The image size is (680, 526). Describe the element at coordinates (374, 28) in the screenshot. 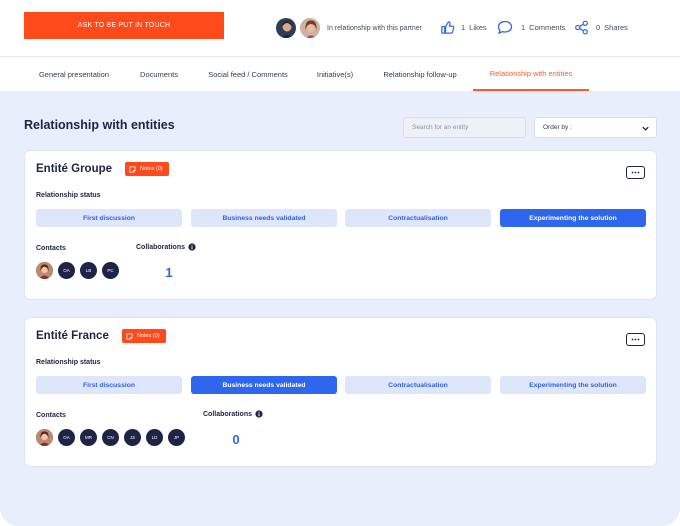

I see `partners-label: In relationship with this partner` at that location.